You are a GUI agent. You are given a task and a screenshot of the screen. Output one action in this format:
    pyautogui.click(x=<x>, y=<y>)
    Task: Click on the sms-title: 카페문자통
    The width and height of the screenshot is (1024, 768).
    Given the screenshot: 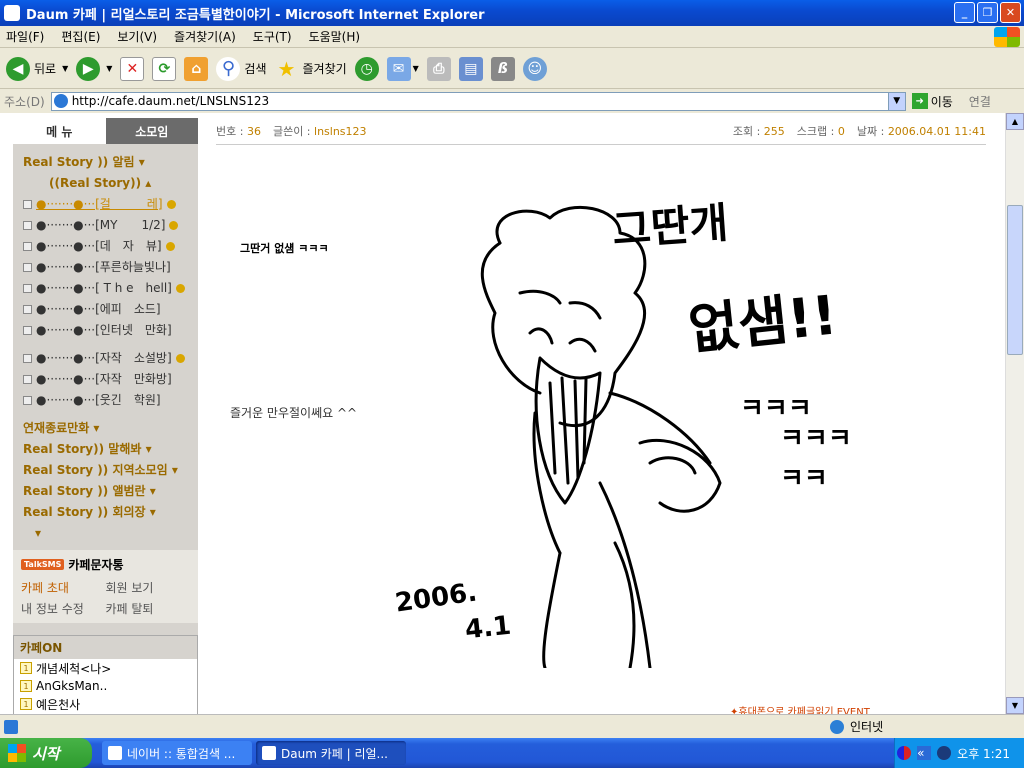 What is the action you would take?
    pyautogui.click(x=96, y=565)
    